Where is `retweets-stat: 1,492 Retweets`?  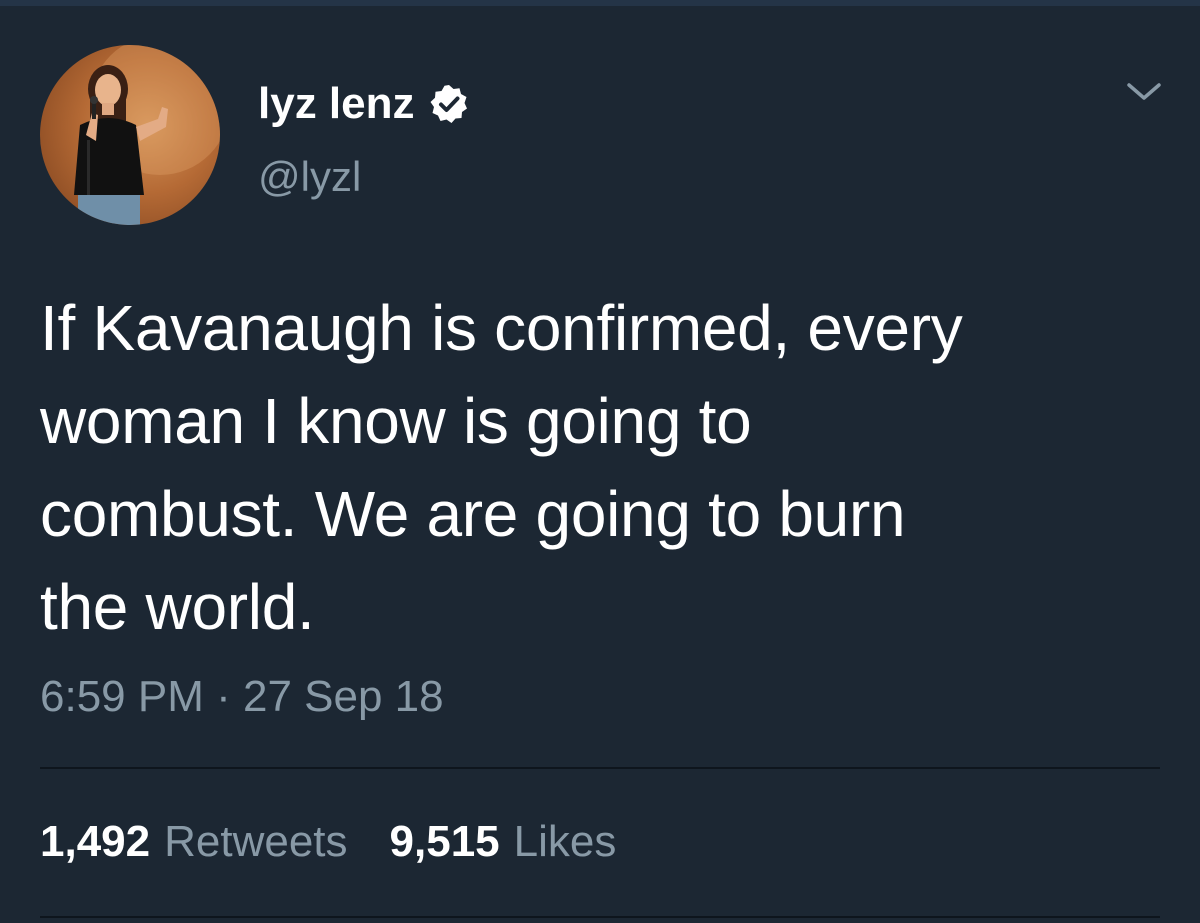
retweets-stat: 1,492 Retweets is located at coordinates (194, 842).